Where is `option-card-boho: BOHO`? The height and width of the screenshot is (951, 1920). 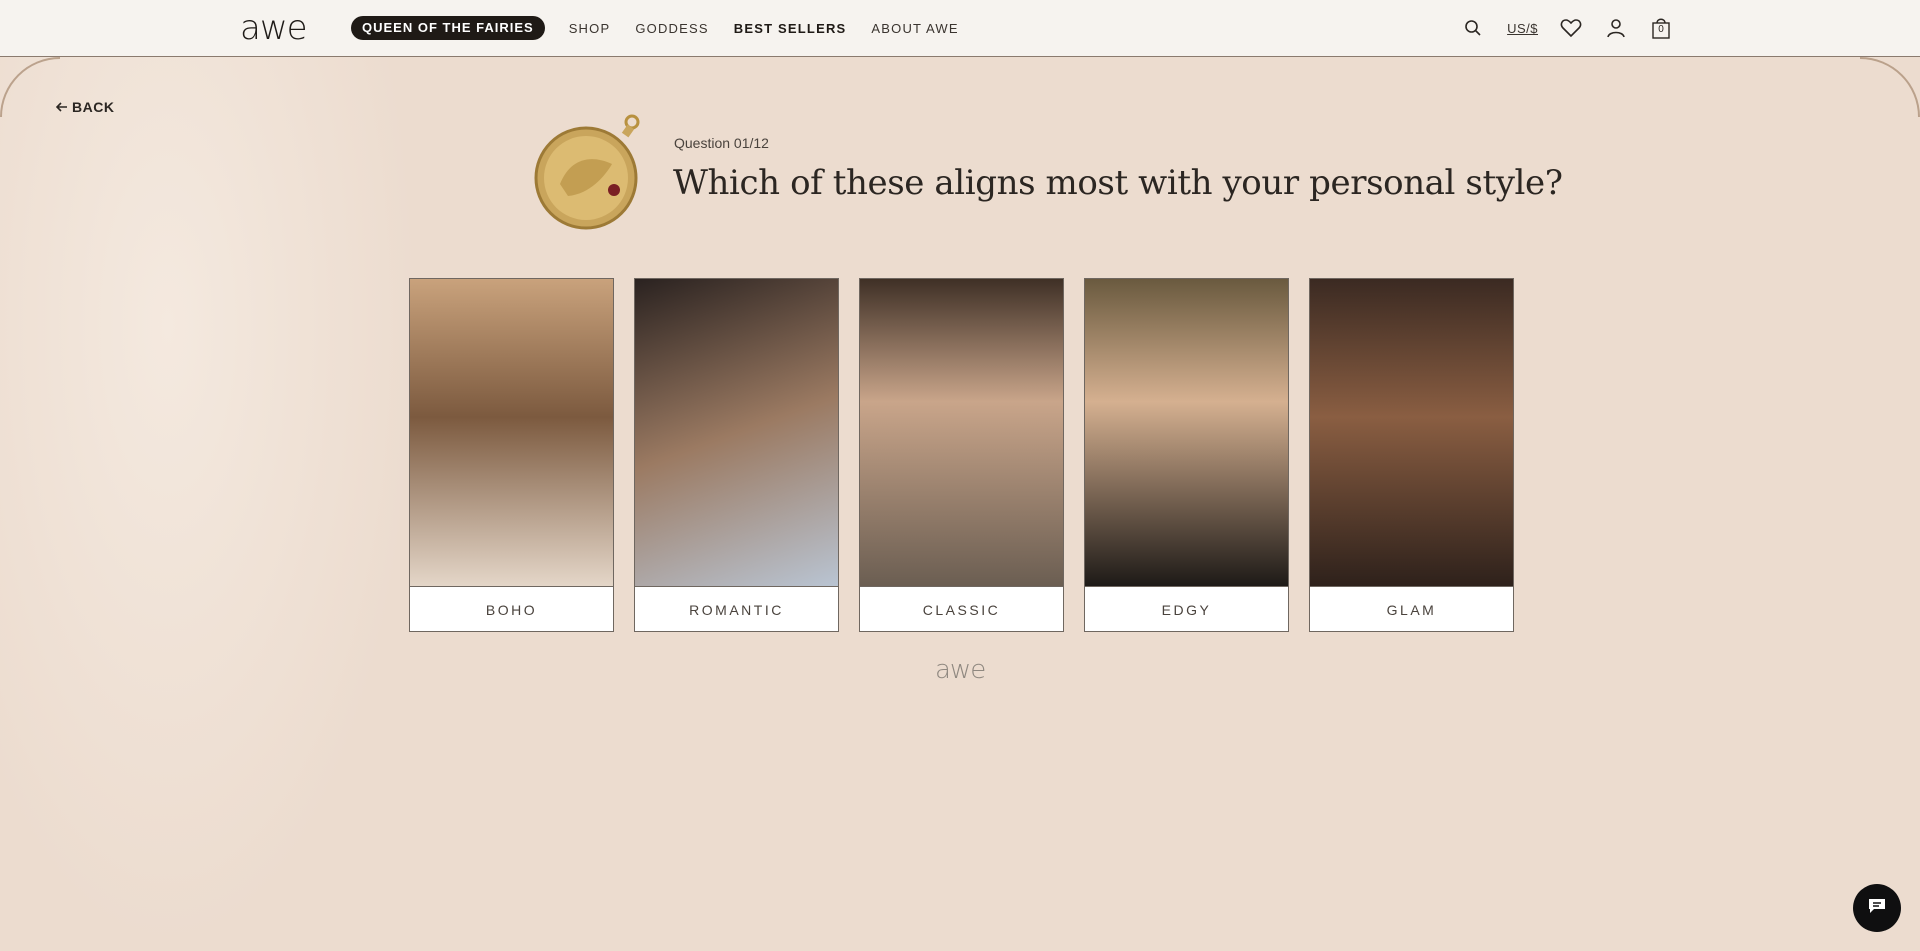 option-card-boho: BOHO is located at coordinates (511, 455).